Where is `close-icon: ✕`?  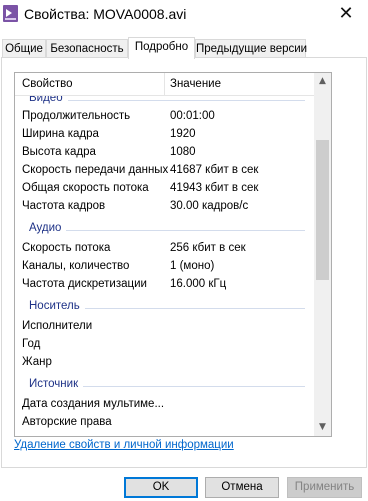
close-icon: ✕ is located at coordinates (346, 14).